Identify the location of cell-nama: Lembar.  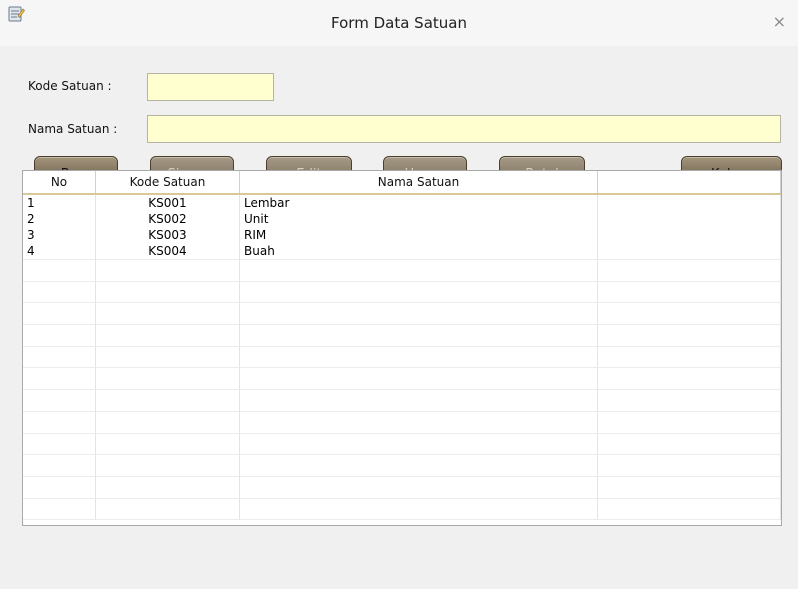
(419, 203).